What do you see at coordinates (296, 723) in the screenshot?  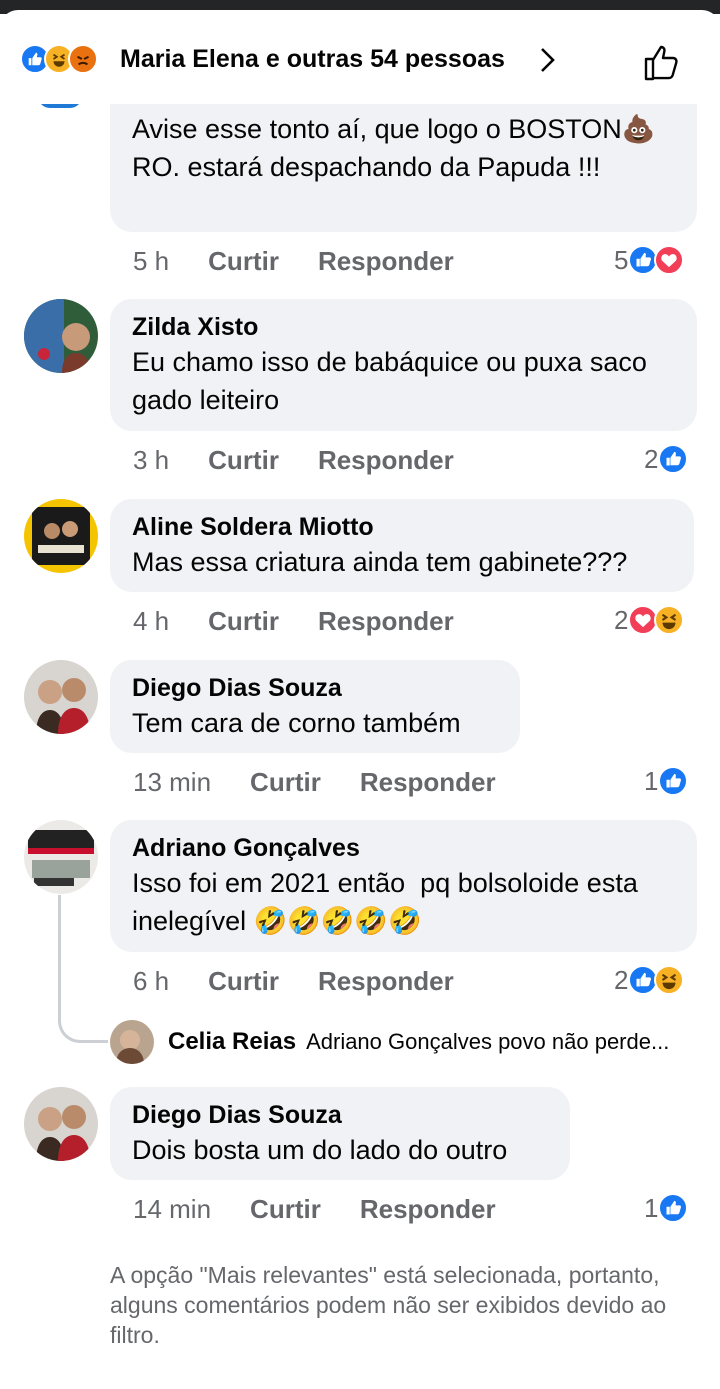 I see `comment-text: Tem cara de corno também` at bounding box center [296, 723].